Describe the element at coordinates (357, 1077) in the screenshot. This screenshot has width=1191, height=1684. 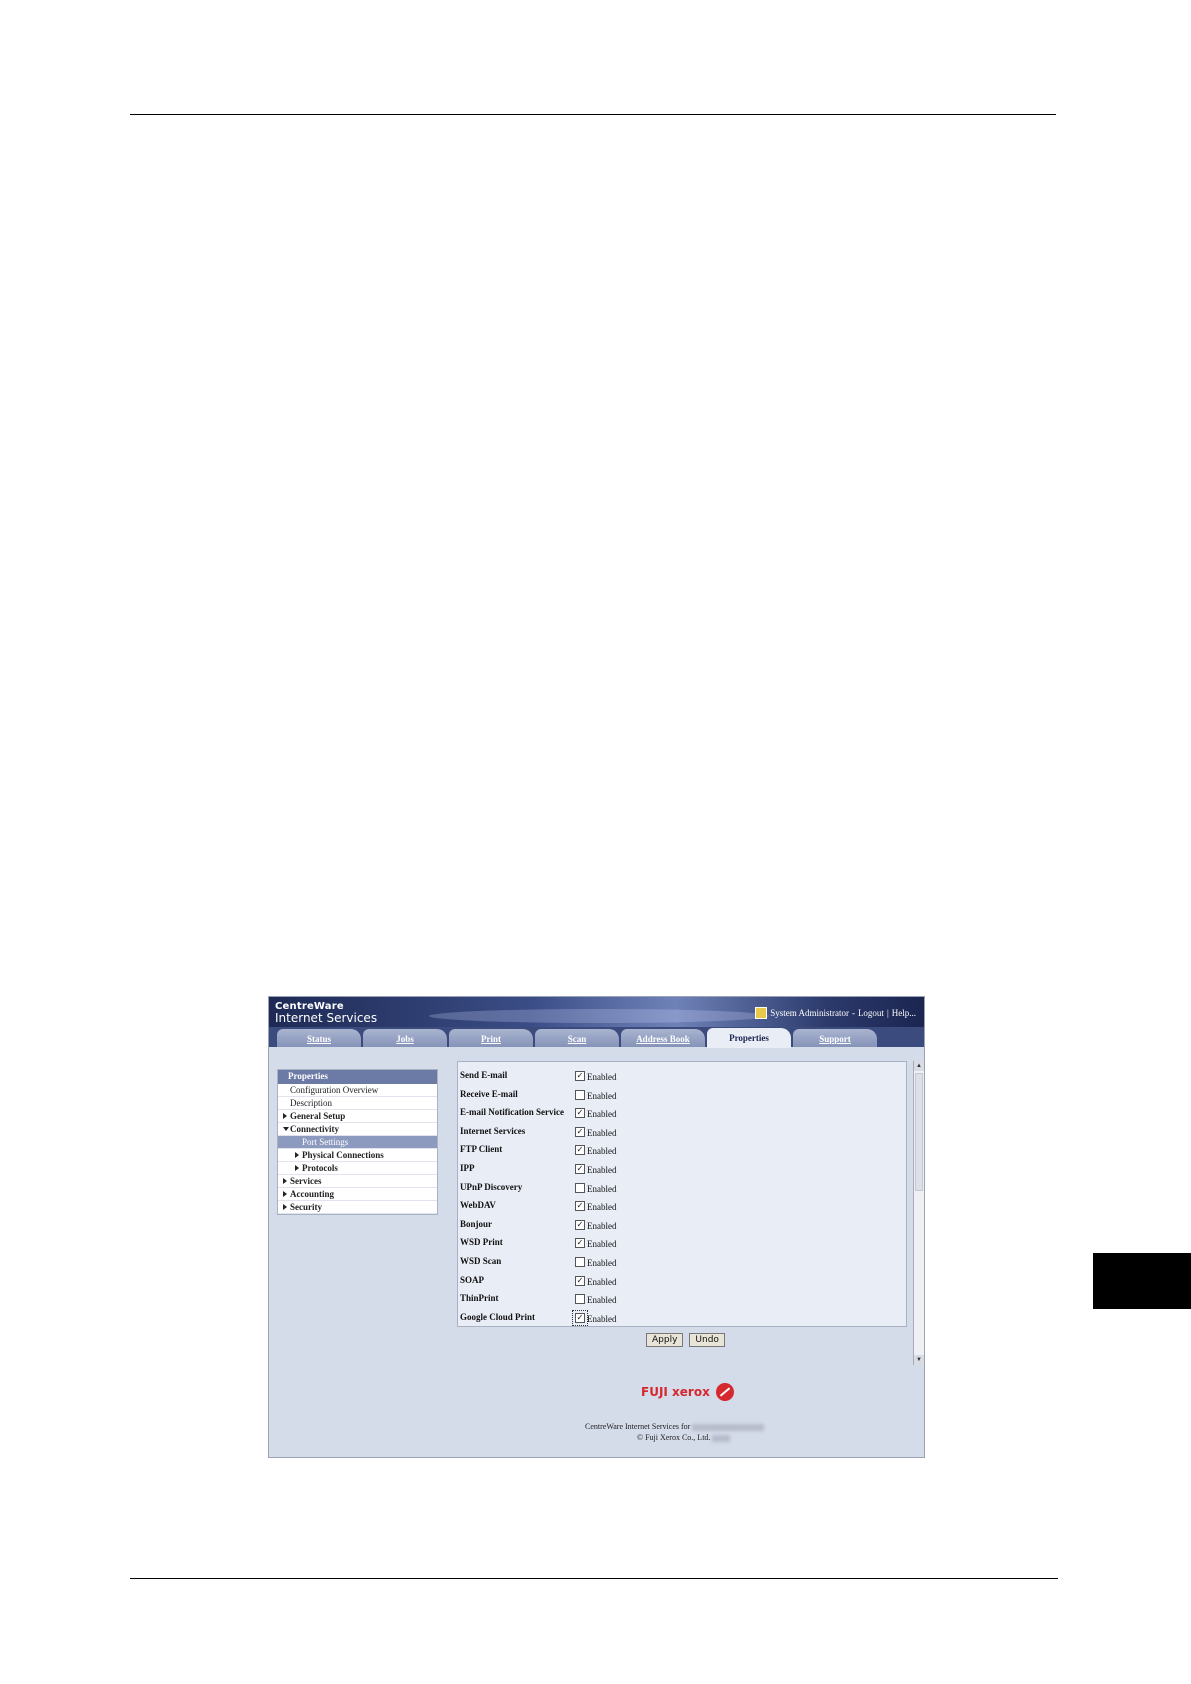
I see `sidebar-header: Properties` at that location.